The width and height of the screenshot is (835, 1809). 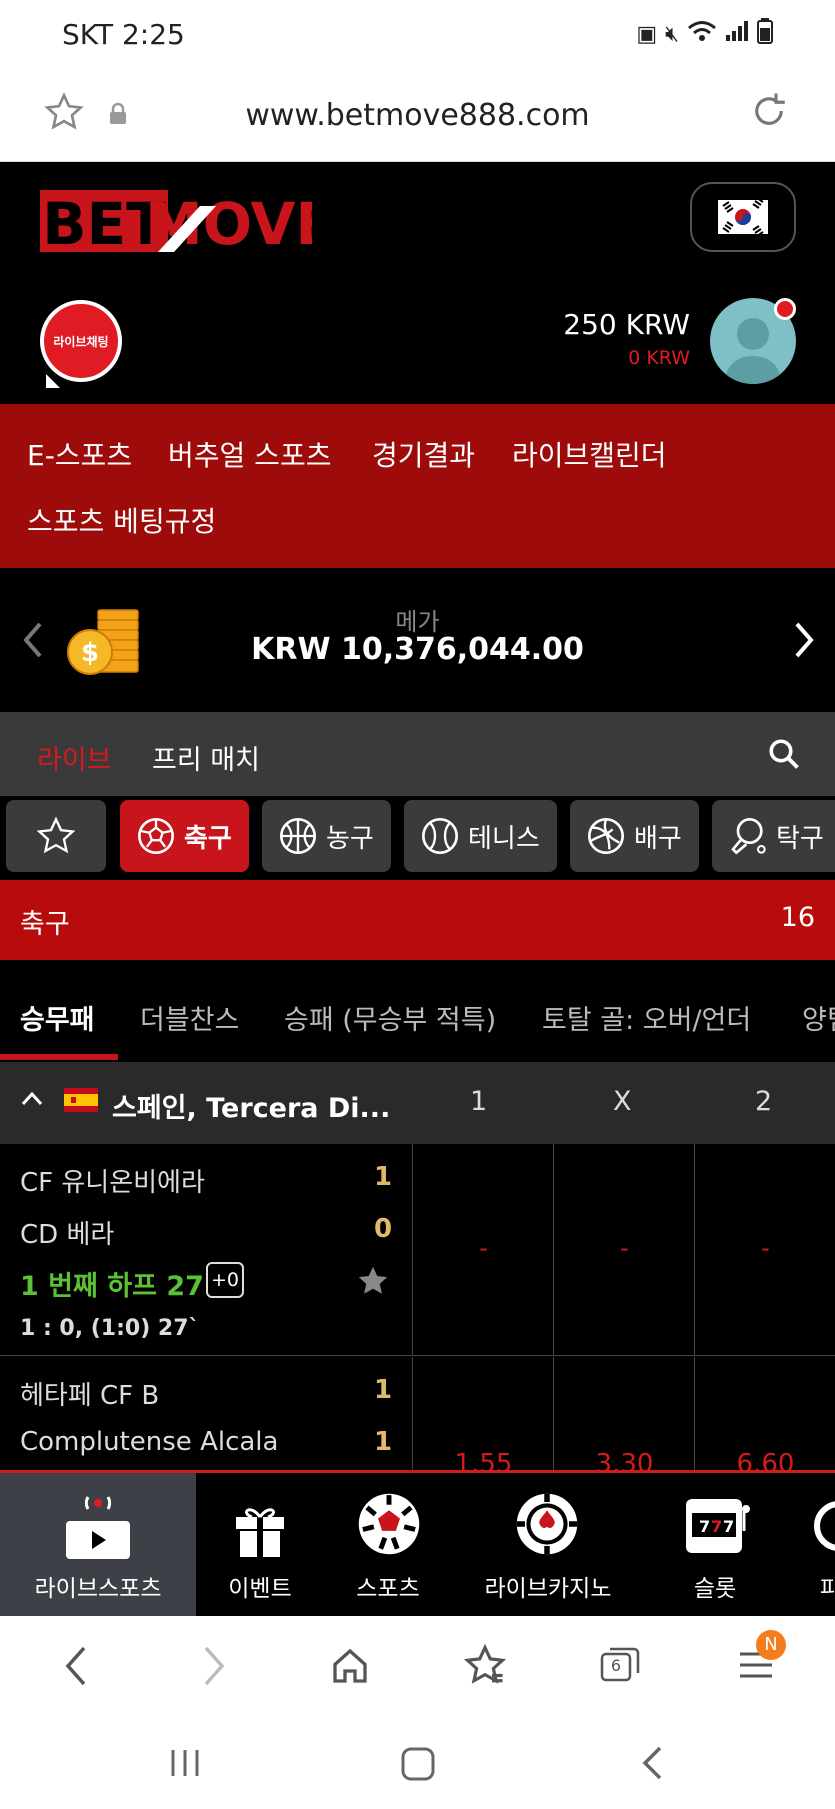 I want to click on sport-table-tennis: 탁구, so click(x=773, y=836).